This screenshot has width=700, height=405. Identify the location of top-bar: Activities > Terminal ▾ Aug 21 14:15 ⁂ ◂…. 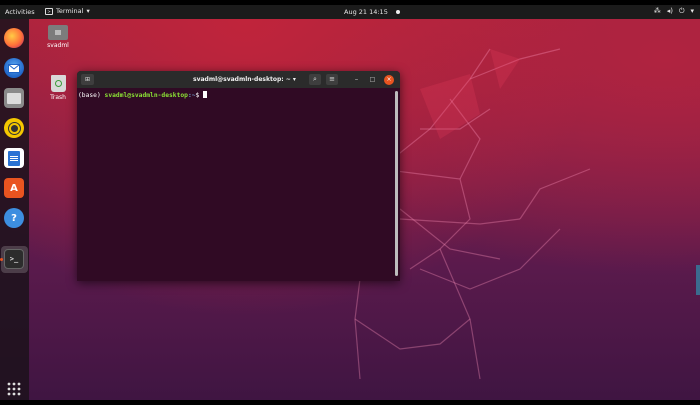
(350, 12).